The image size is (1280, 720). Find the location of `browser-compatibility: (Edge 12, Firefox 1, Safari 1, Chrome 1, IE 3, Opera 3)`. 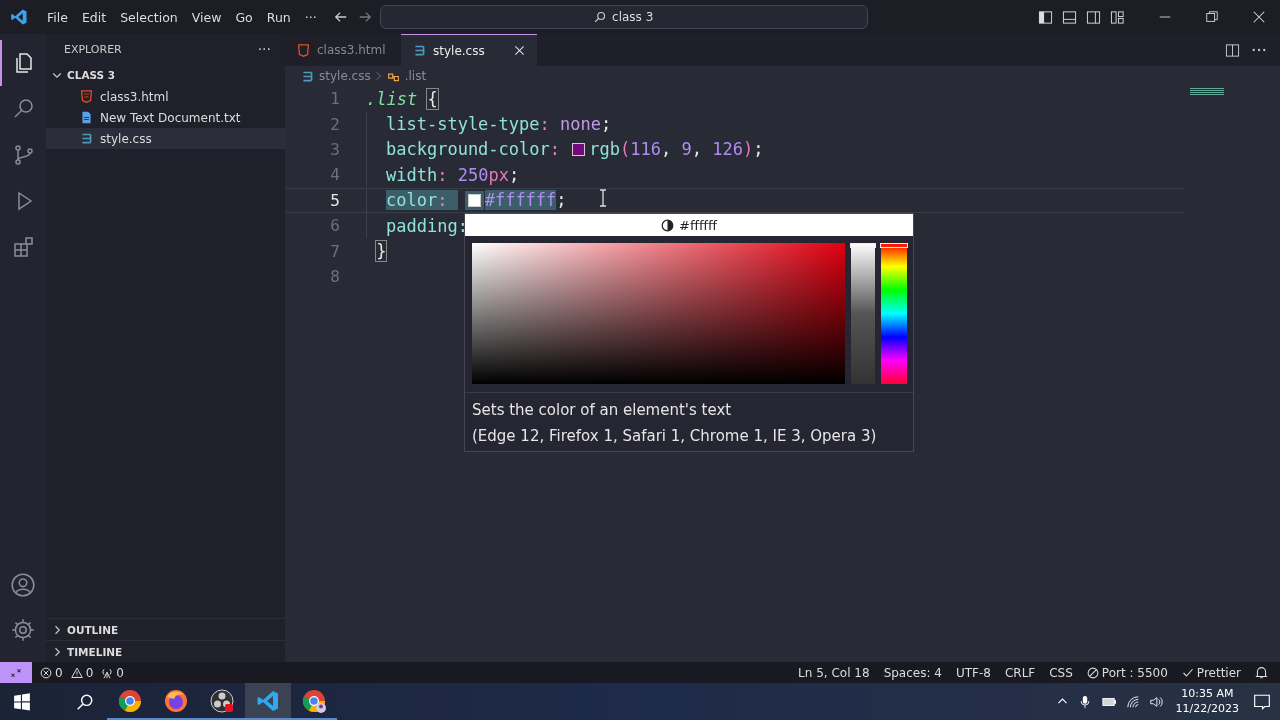

browser-compatibility: (Edge 12, Firefox 1, Safari 1, Chrome 1, IE 3, Opera 3) is located at coordinates (674, 436).